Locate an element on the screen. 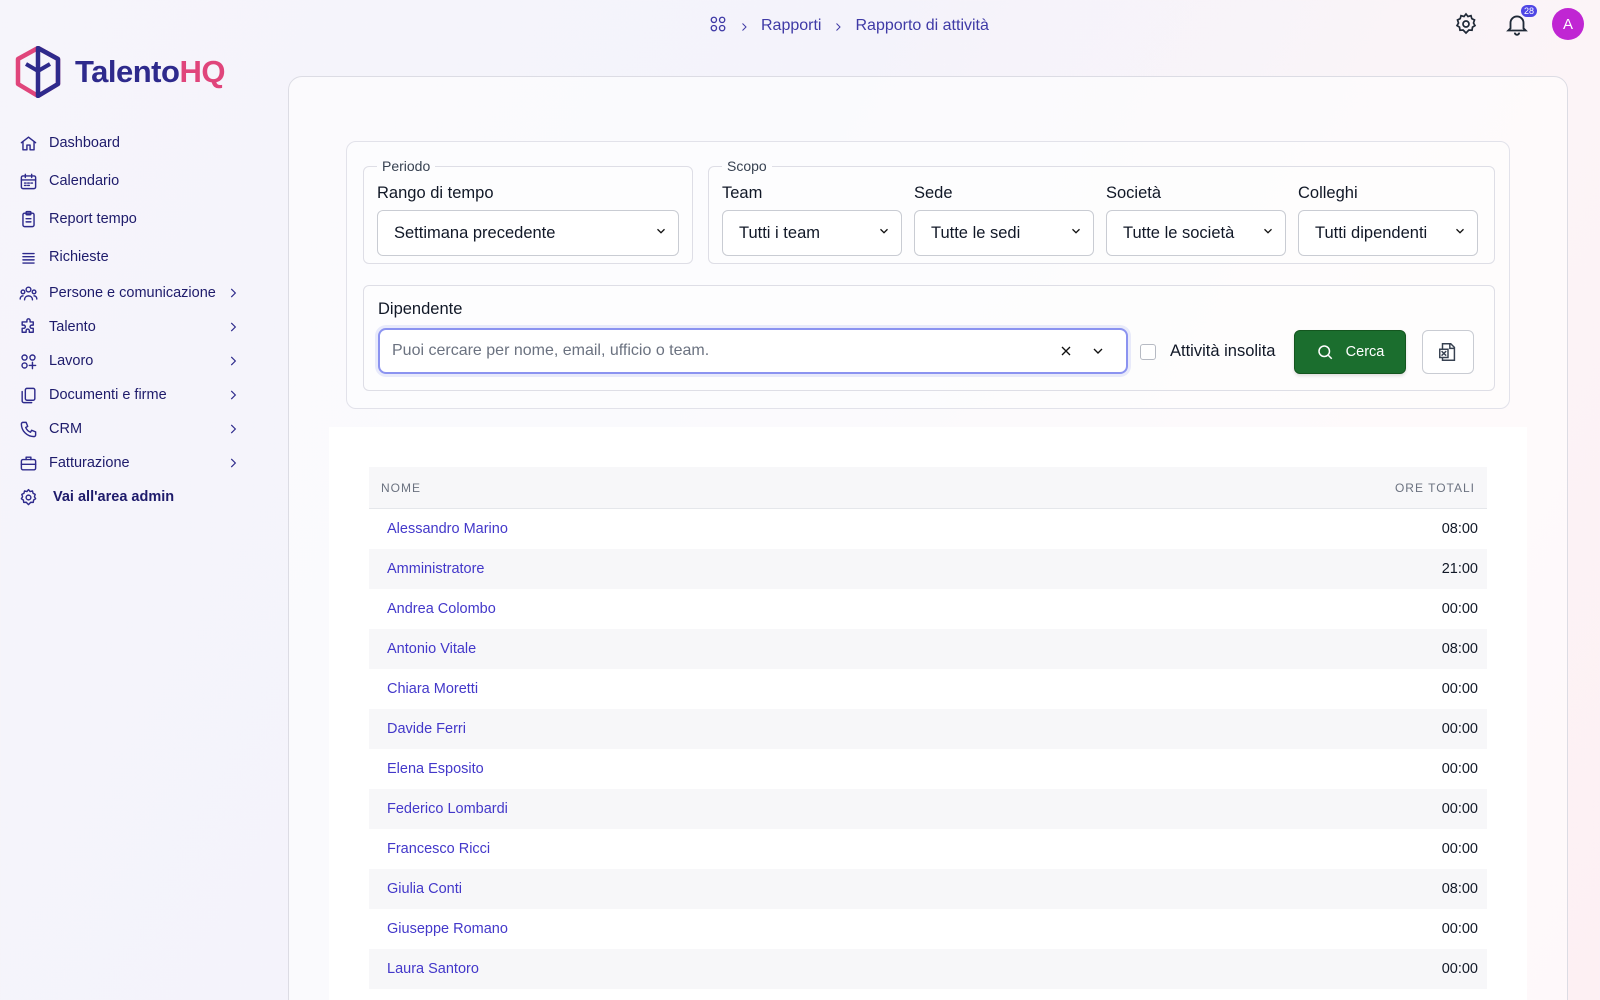 The width and height of the screenshot is (1600, 1000). time-range-value: Settimana precedente is located at coordinates (475, 232).